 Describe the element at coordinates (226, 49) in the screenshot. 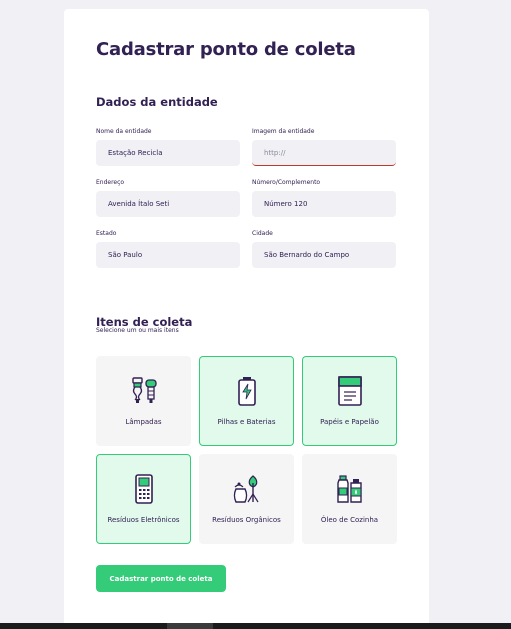

I see `page-title: Cadastrar ponto de coleta` at that location.